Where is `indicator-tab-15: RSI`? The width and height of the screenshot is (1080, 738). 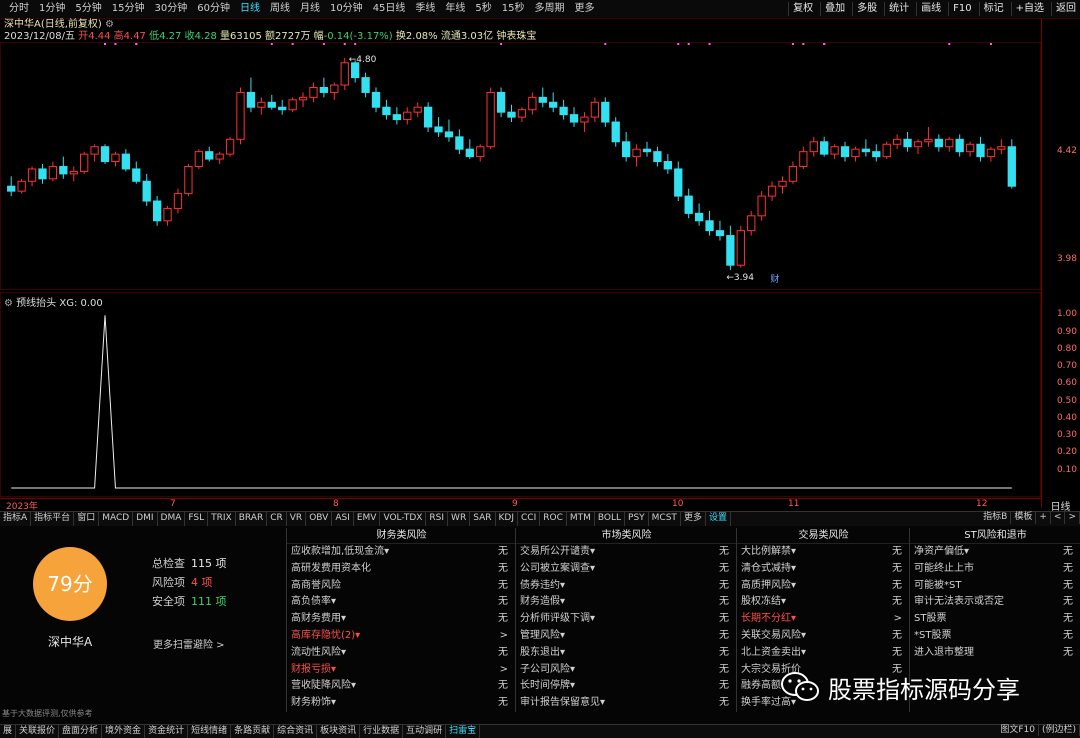 indicator-tab-15: RSI is located at coordinates (437, 519).